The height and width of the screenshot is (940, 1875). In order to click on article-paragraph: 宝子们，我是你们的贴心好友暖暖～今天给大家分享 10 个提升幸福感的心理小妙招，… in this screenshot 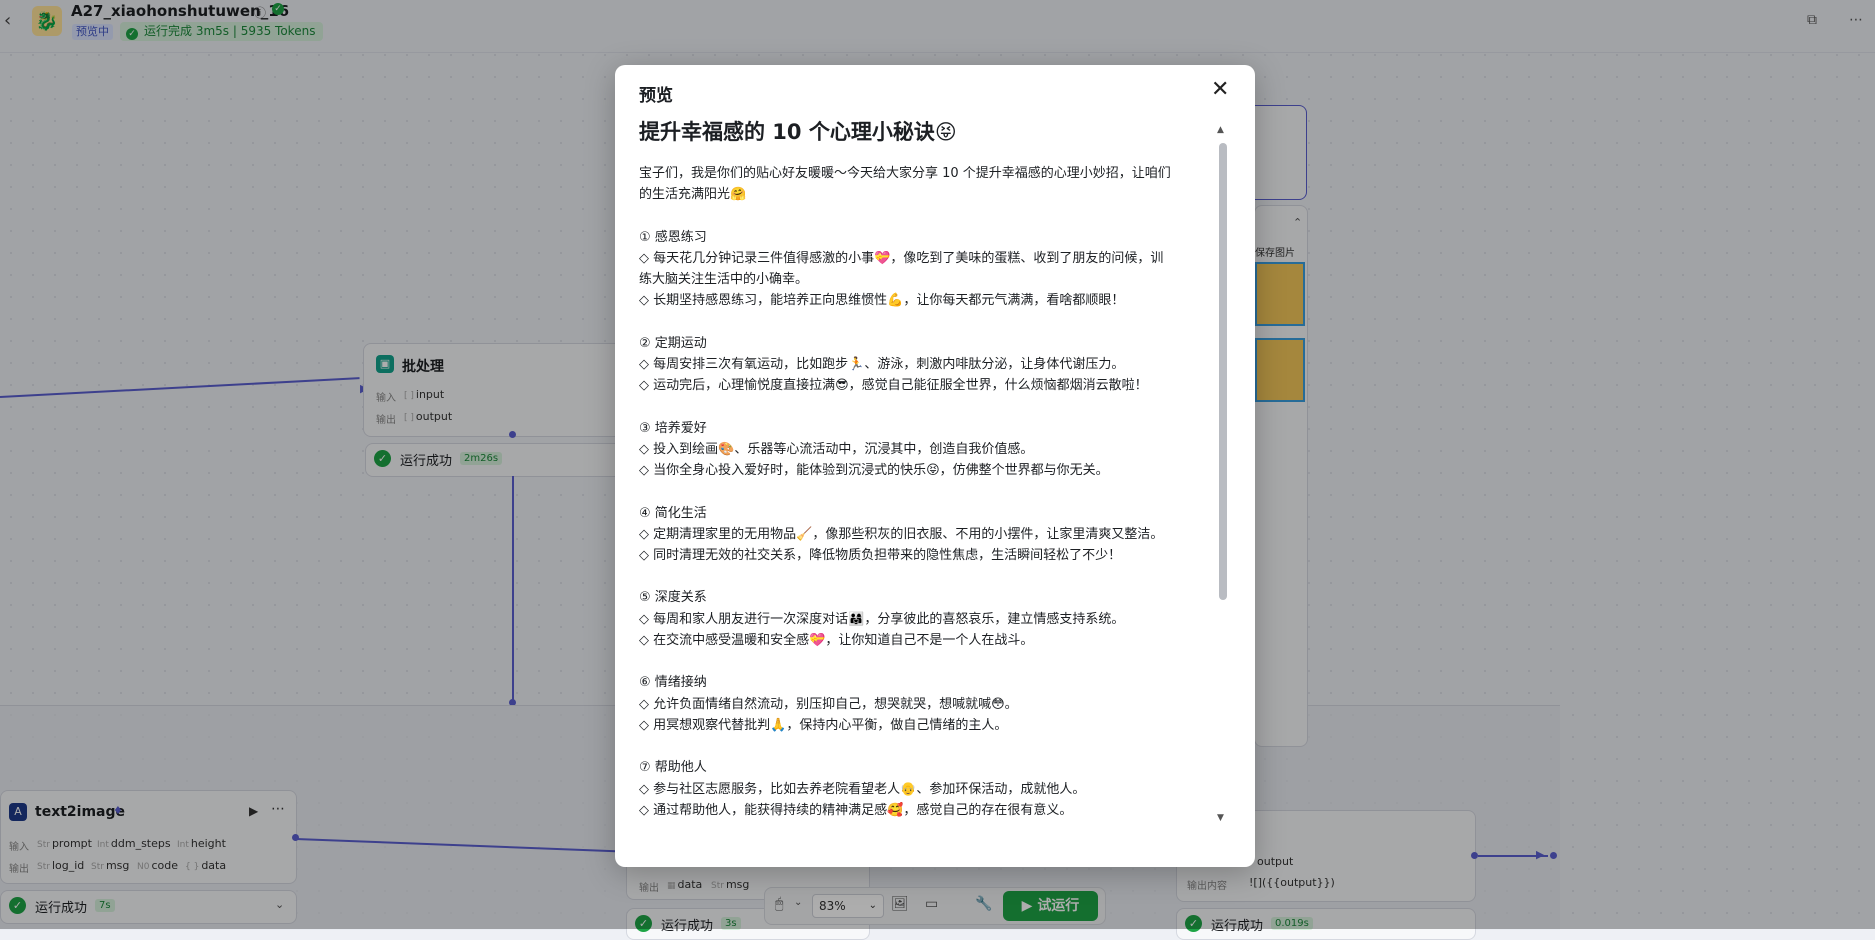, I will do `click(932, 184)`.